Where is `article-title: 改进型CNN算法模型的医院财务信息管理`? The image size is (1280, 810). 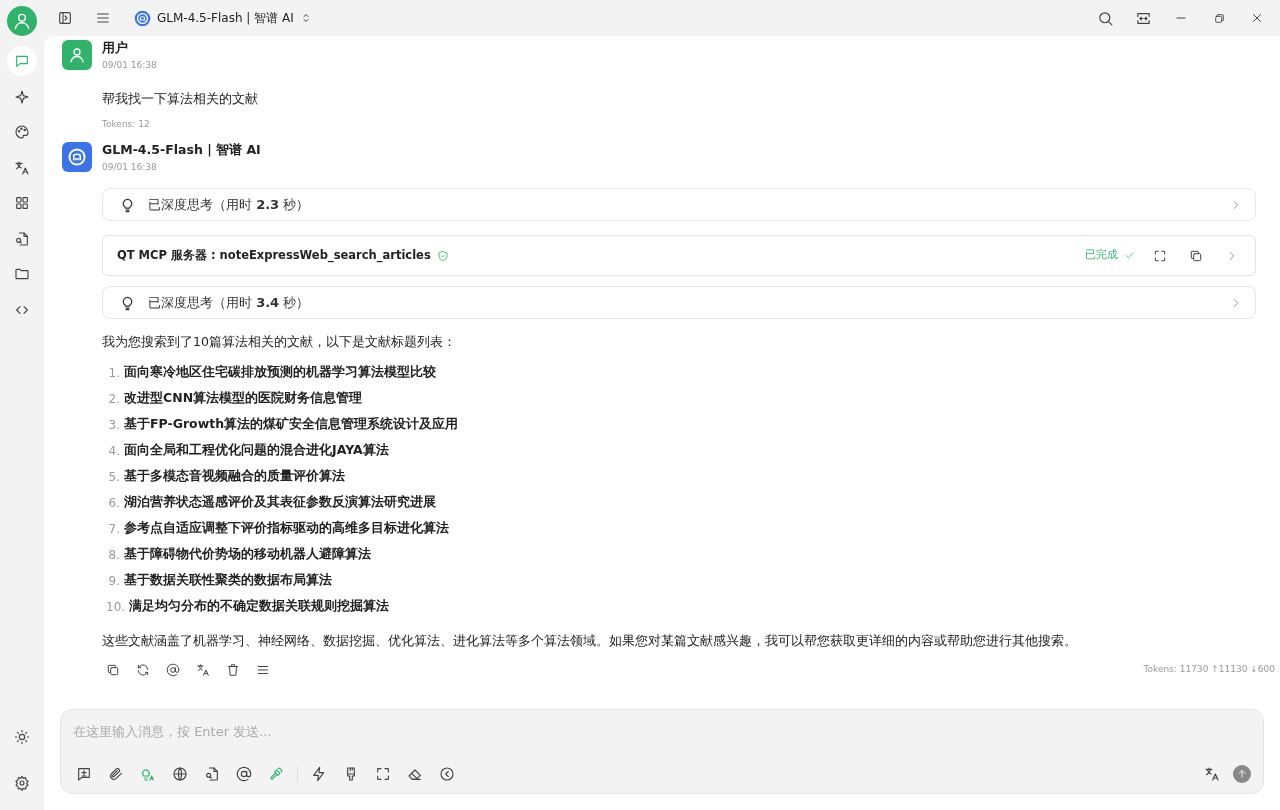
article-title: 改进型CNN算法模型的医院财务信息管理 is located at coordinates (243, 398).